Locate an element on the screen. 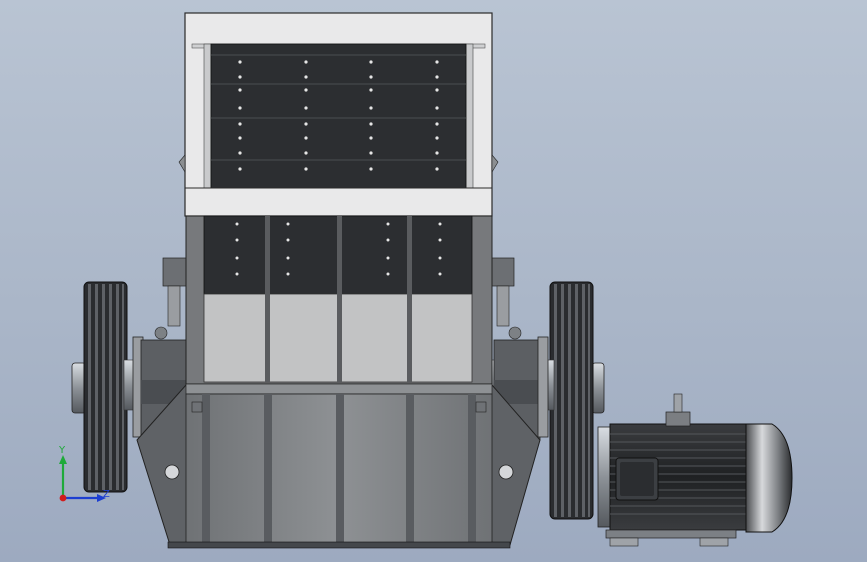 This screenshot has height=562, width=867. feed-hopper is located at coordinates (338, 114).